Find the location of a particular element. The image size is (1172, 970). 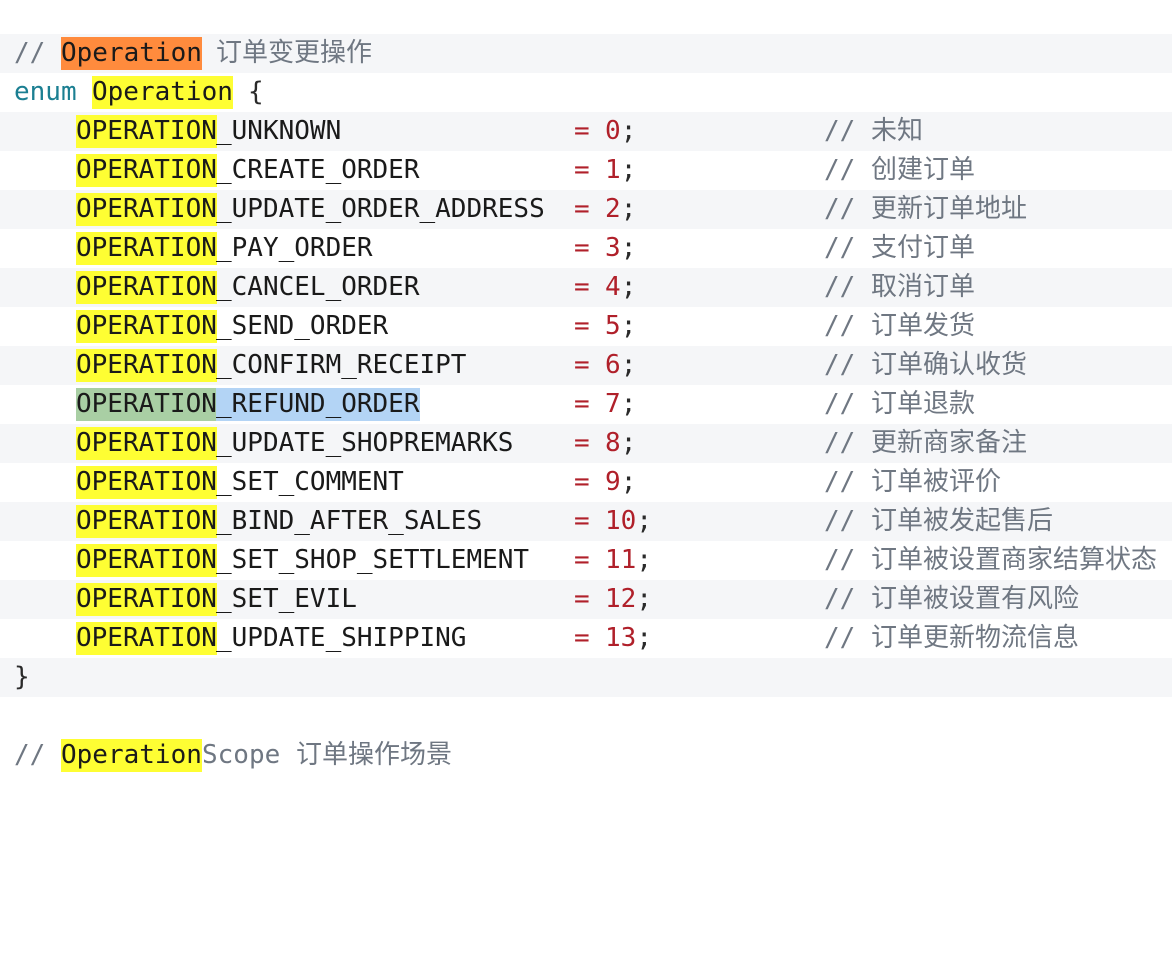

comment-text: 更新订单地址 is located at coordinates (948, 209).